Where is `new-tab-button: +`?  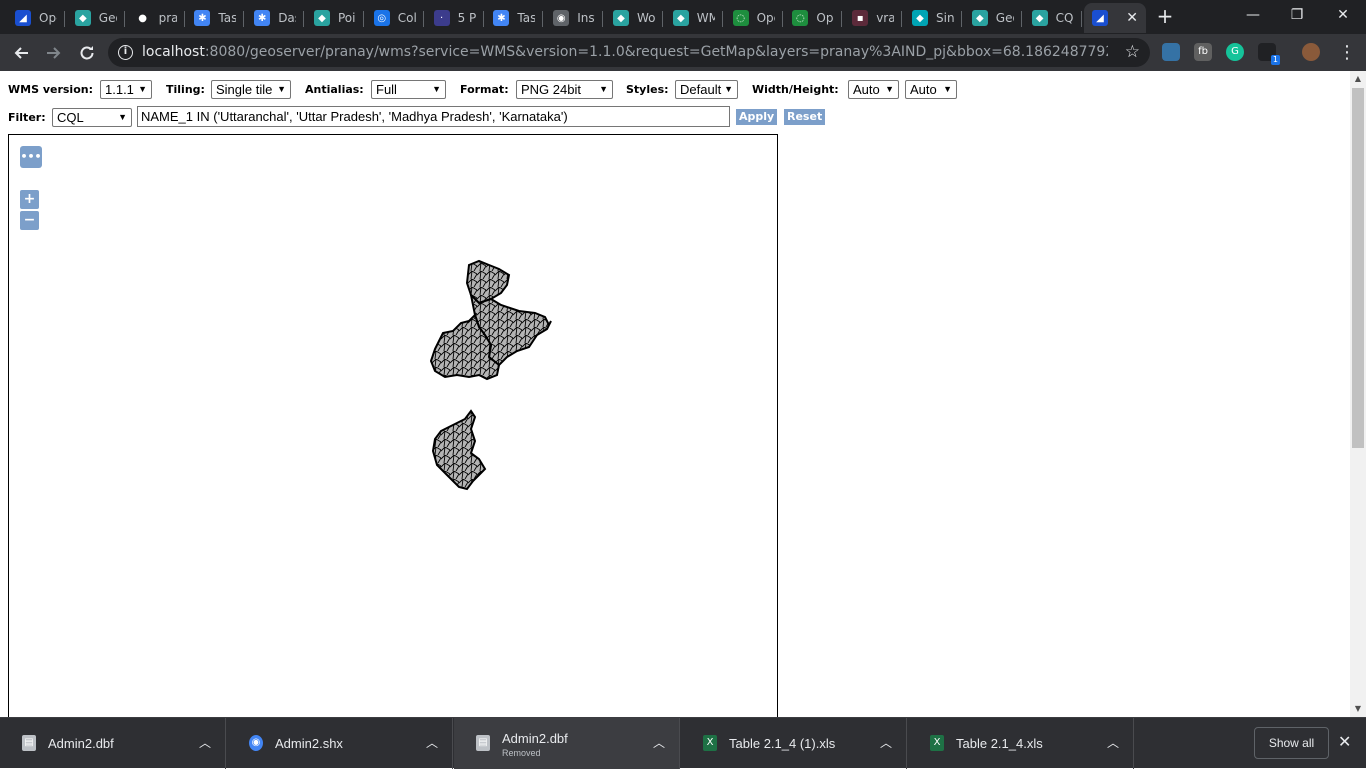 new-tab-button: + is located at coordinates (1165, 17).